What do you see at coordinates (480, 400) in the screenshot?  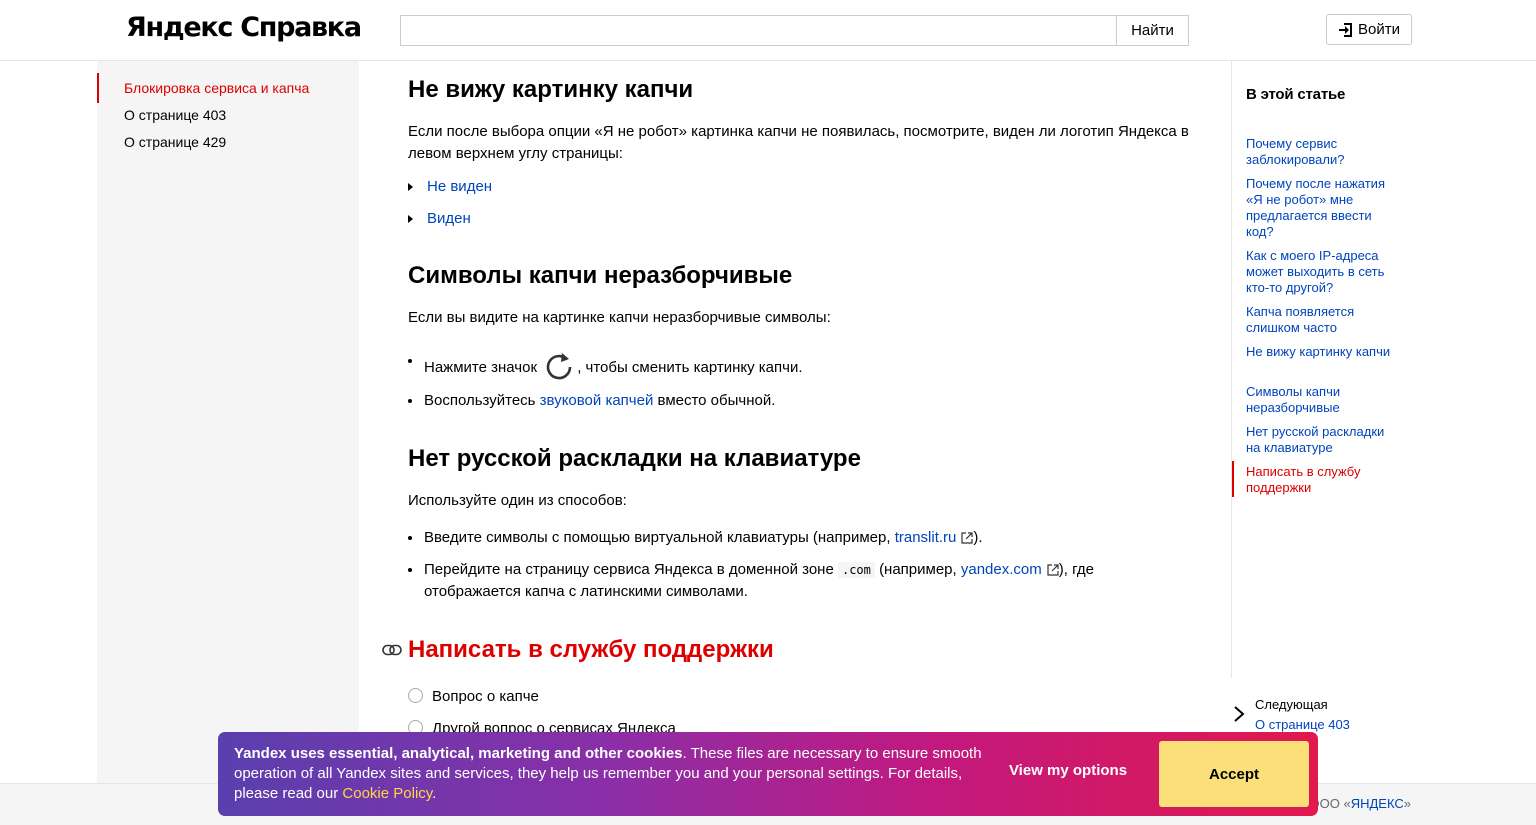 I see `list-text: Воспользуйтесь` at bounding box center [480, 400].